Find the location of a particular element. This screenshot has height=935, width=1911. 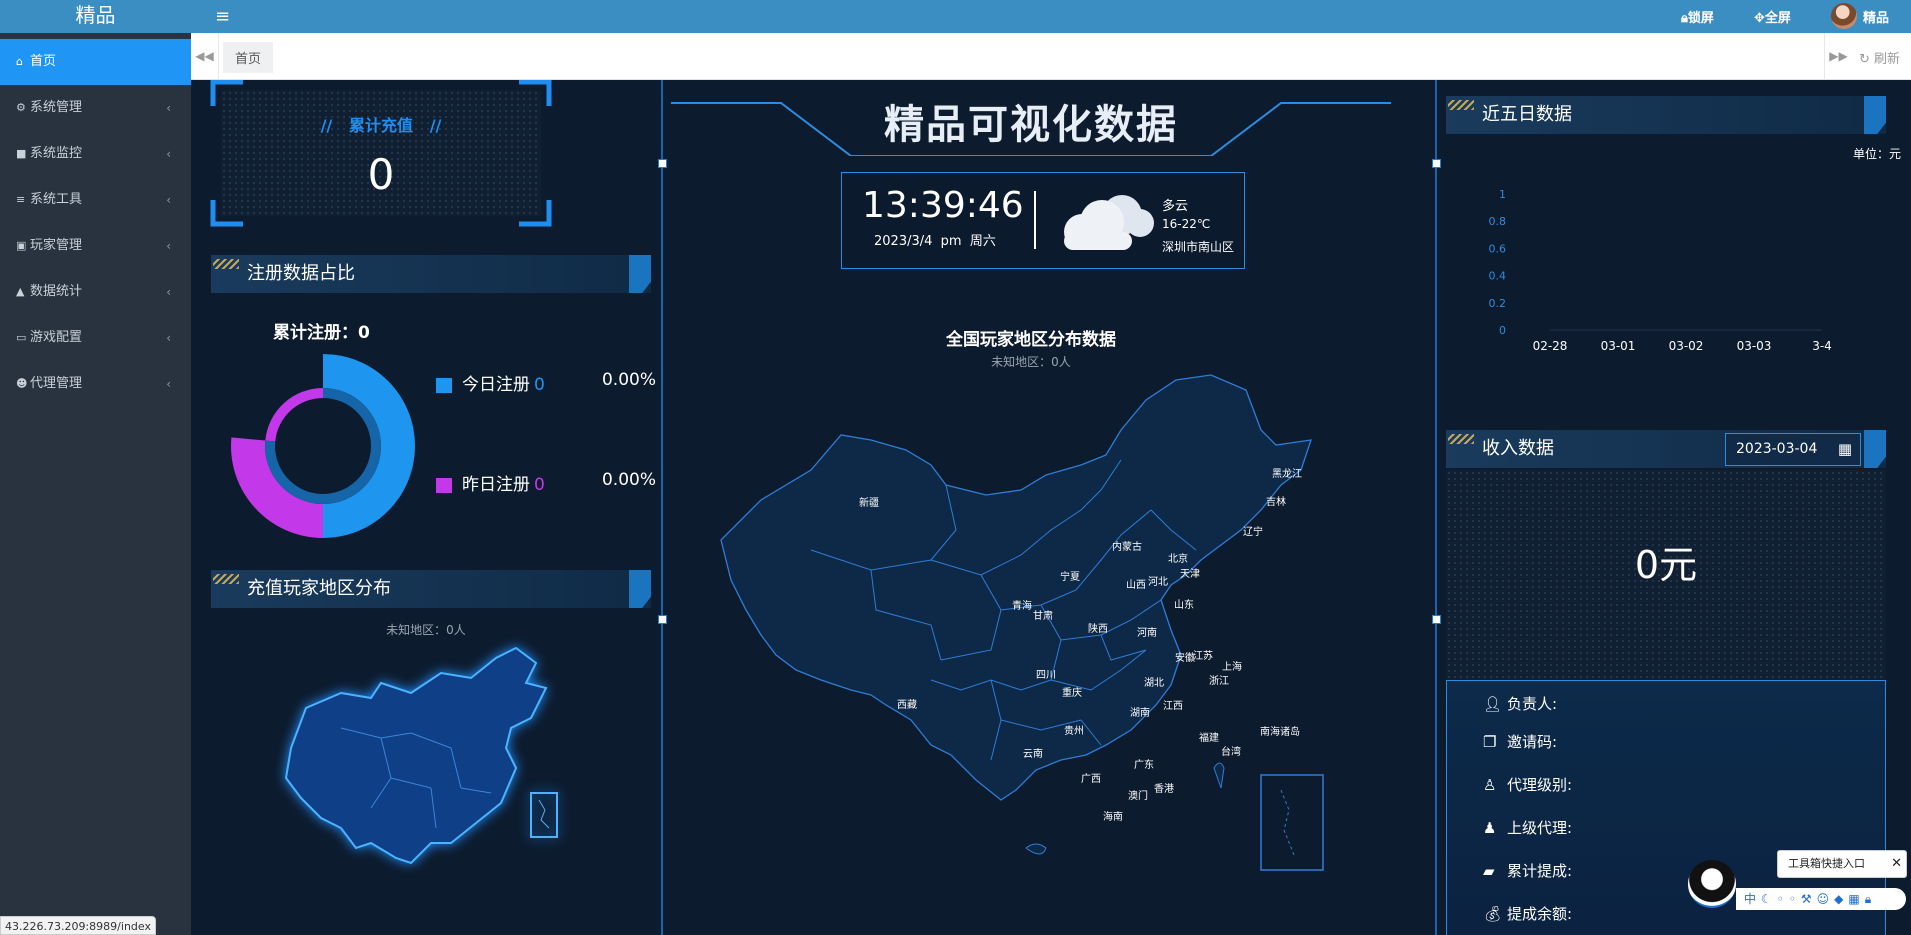

gear-icon: ⚙ is located at coordinates (21, 107).